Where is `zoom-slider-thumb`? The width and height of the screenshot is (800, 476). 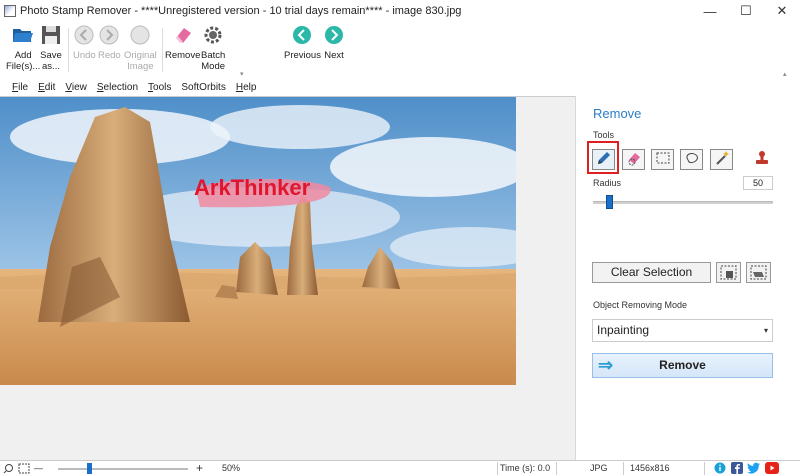
zoom-slider-thumb is located at coordinates (89, 468).